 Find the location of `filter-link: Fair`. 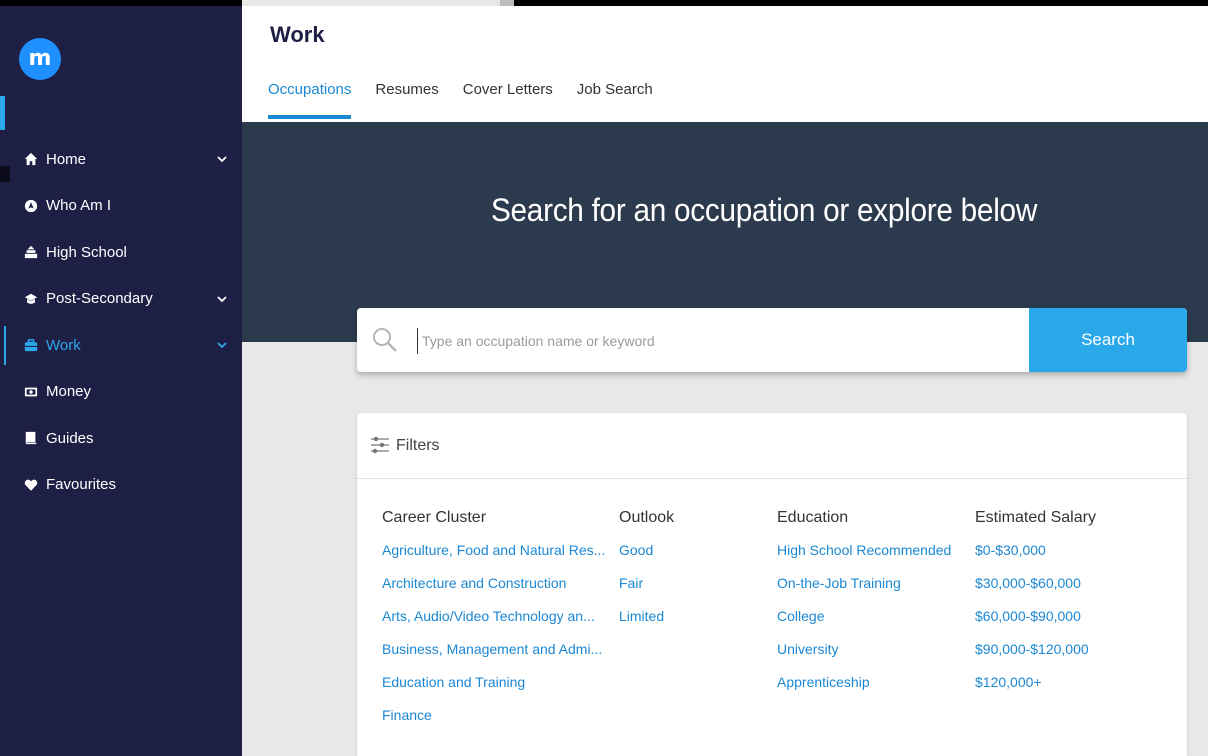

filter-link: Fair is located at coordinates (646, 589).